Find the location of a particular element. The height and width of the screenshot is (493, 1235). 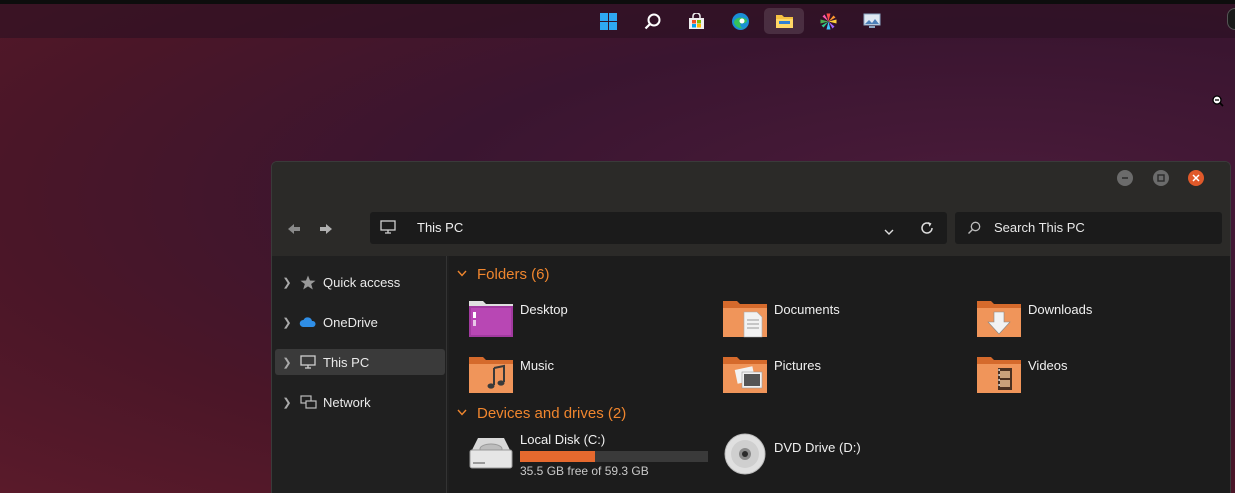

photo-viewer-icon is located at coordinates (872, 21).